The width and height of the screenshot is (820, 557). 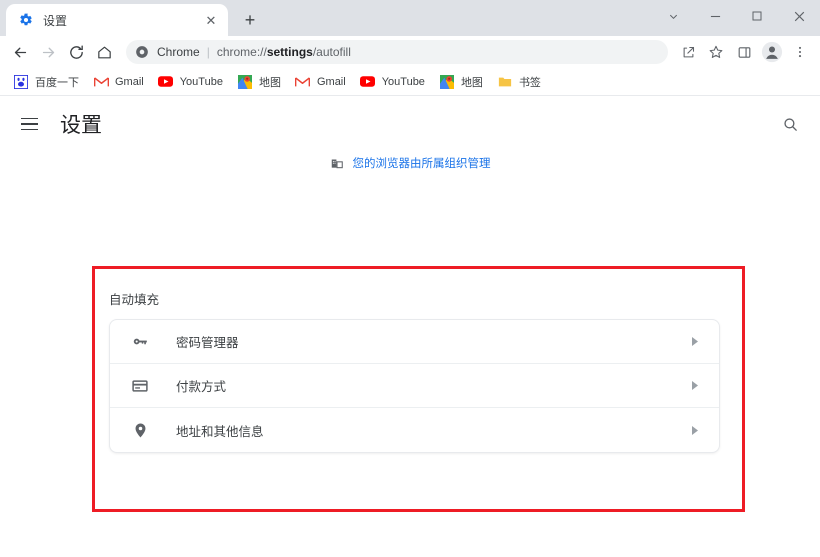 What do you see at coordinates (529, 82) in the screenshot?
I see `bookmark-folder-label: 书签` at bounding box center [529, 82].